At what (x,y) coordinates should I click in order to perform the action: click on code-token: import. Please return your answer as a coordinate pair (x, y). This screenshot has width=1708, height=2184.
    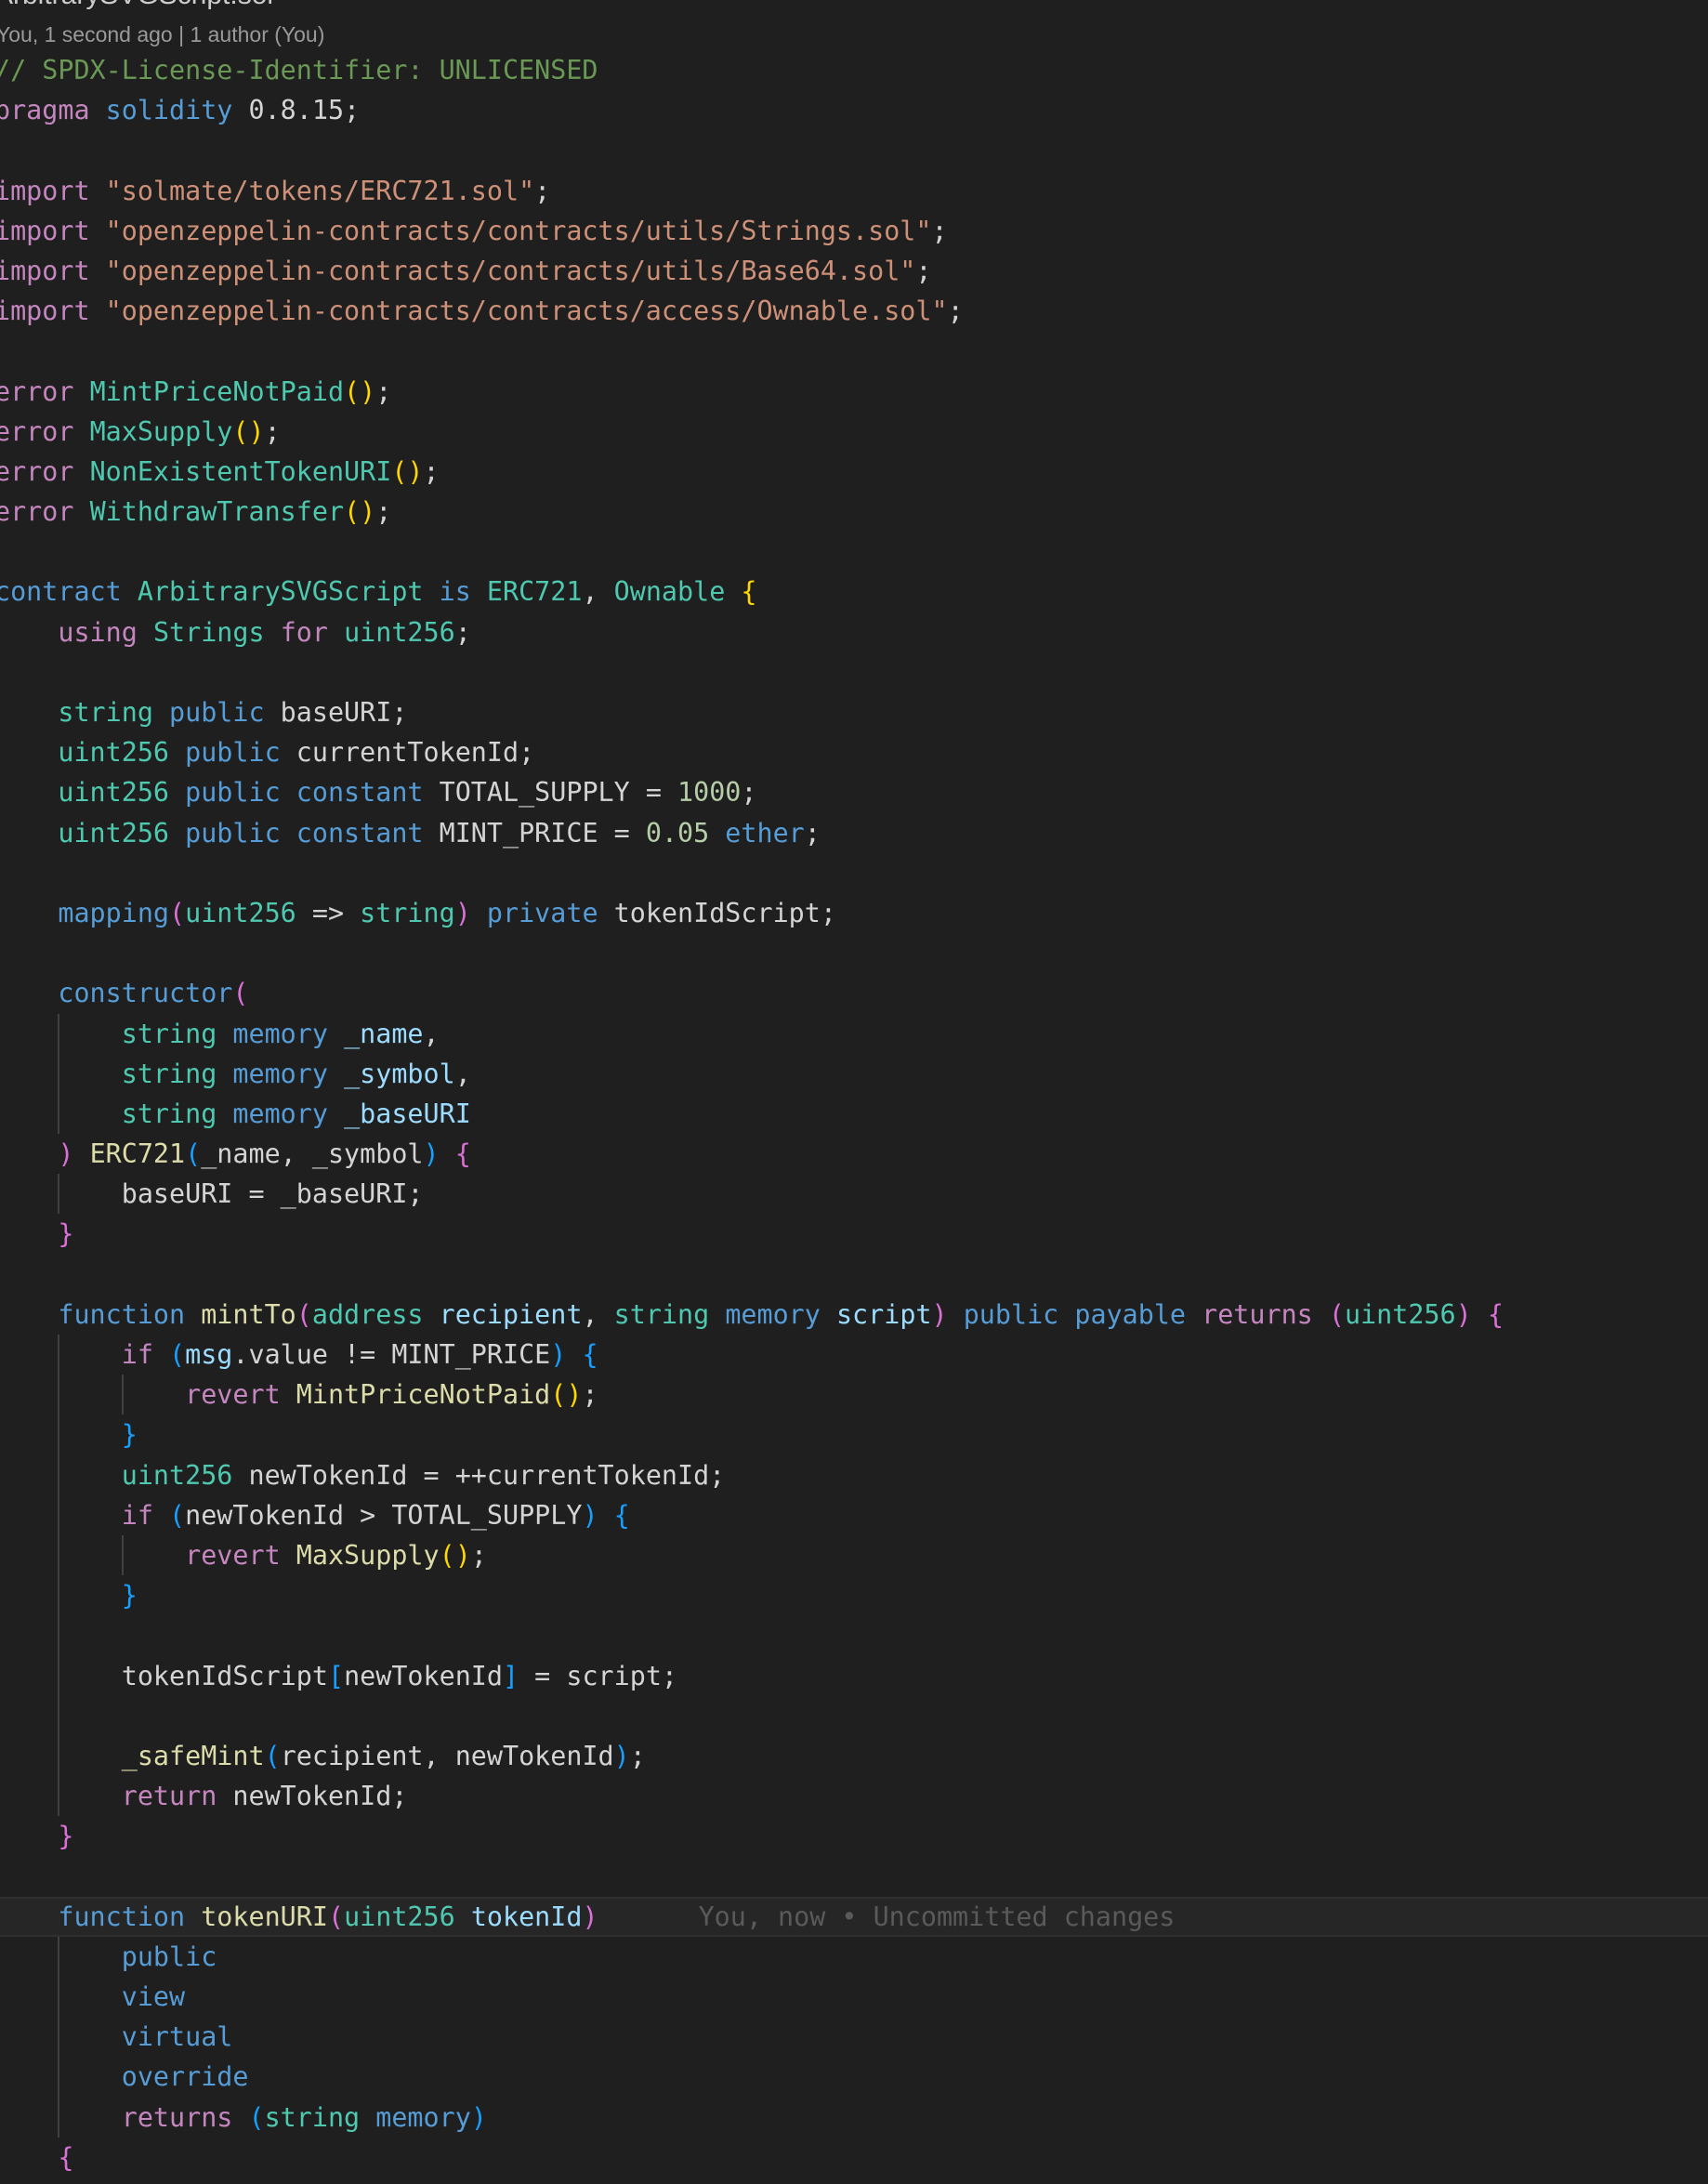
    Looking at the image, I should click on (45, 190).